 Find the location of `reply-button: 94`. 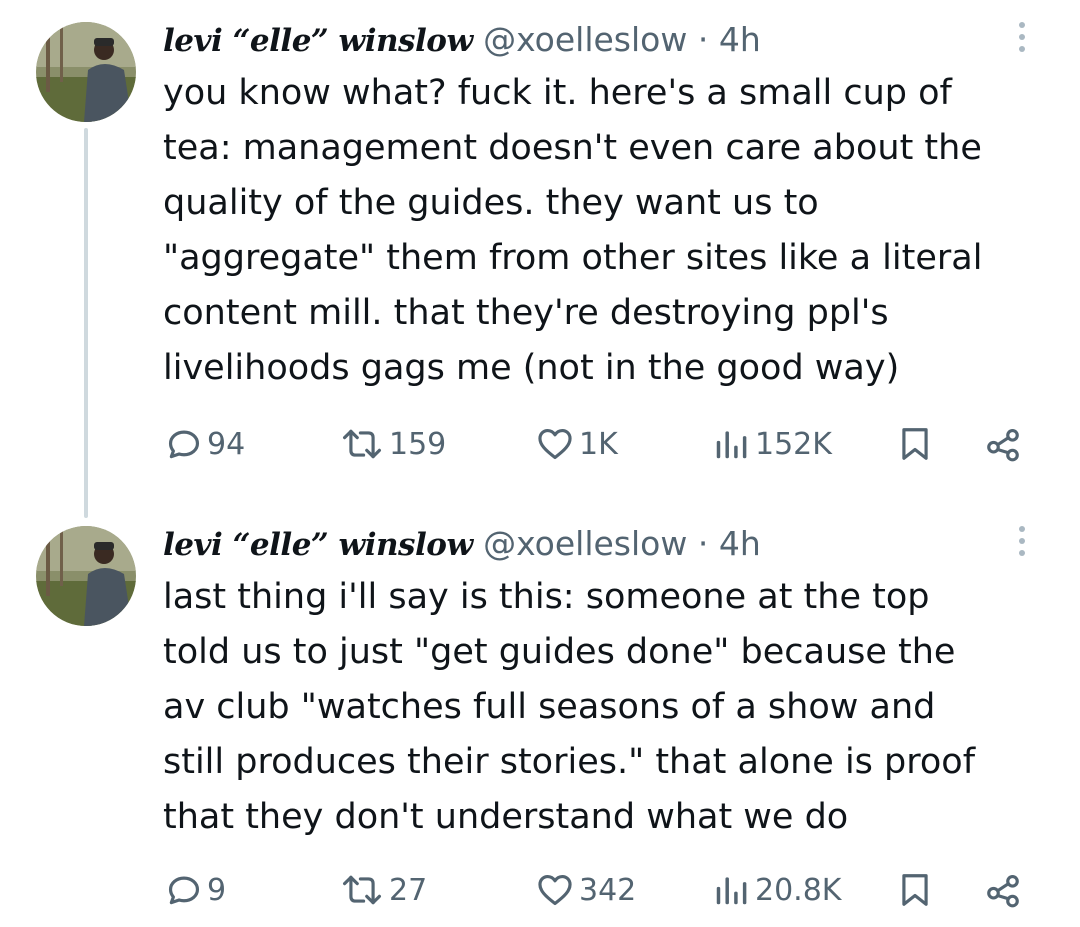

reply-button: 94 is located at coordinates (205, 444).